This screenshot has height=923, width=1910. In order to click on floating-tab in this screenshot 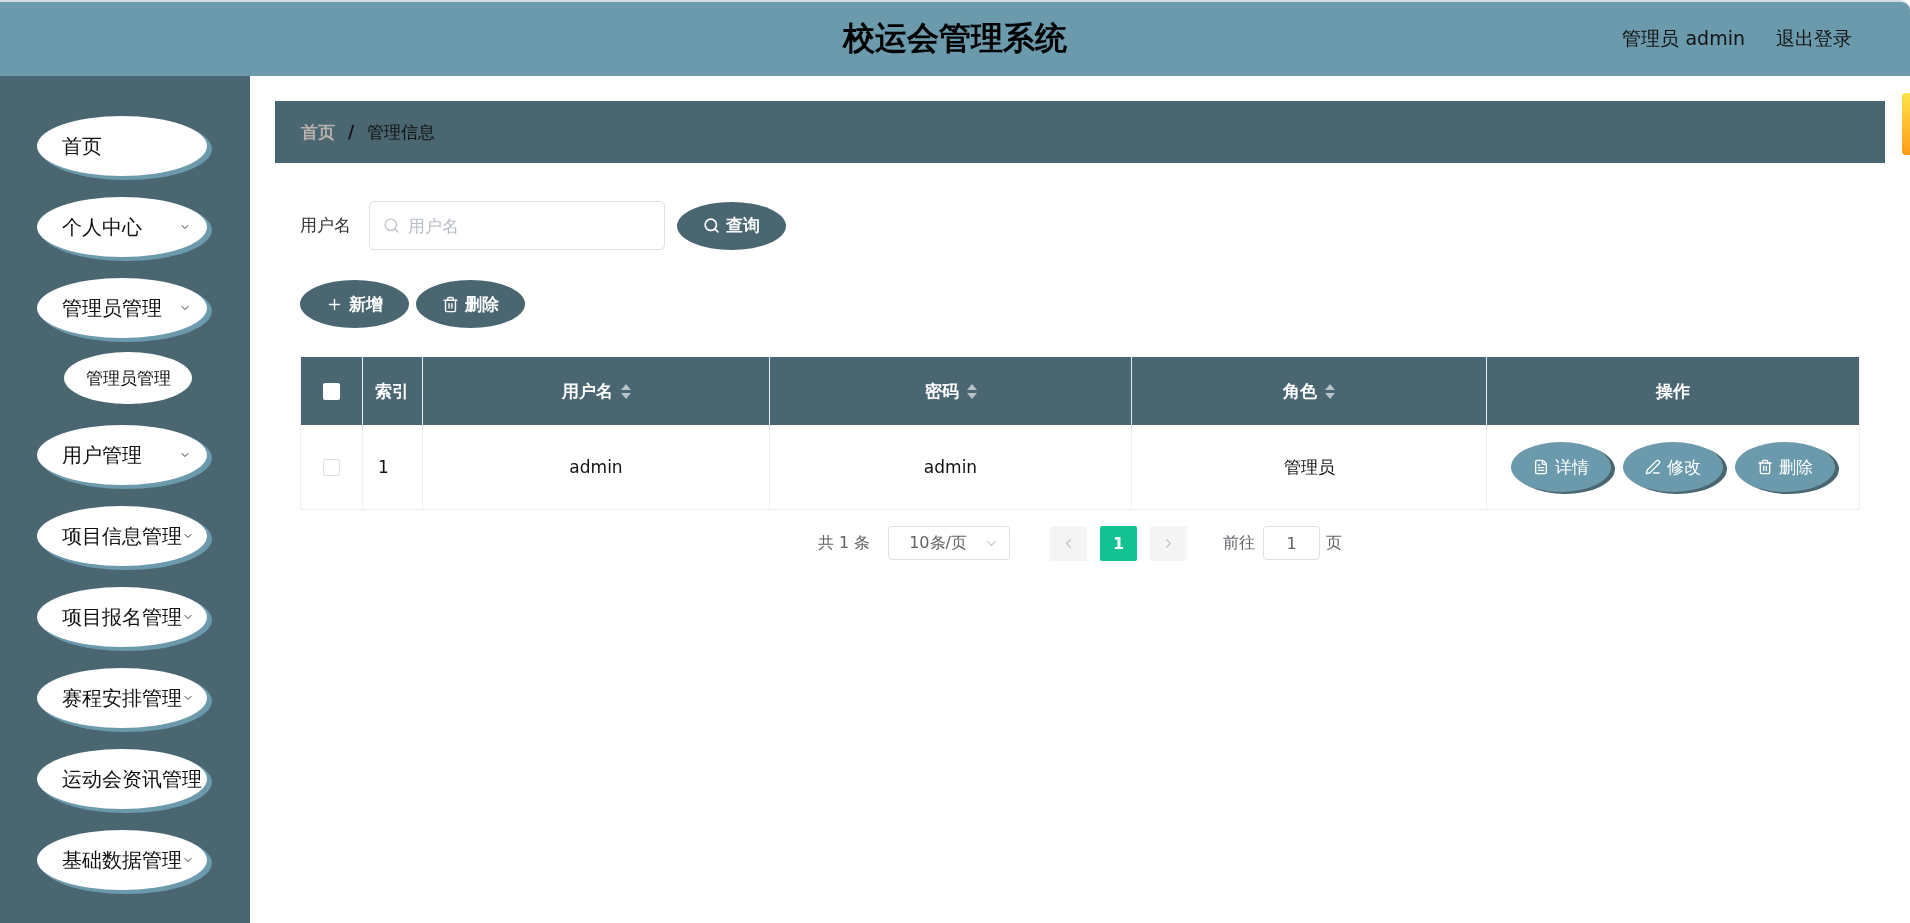, I will do `click(1906, 124)`.